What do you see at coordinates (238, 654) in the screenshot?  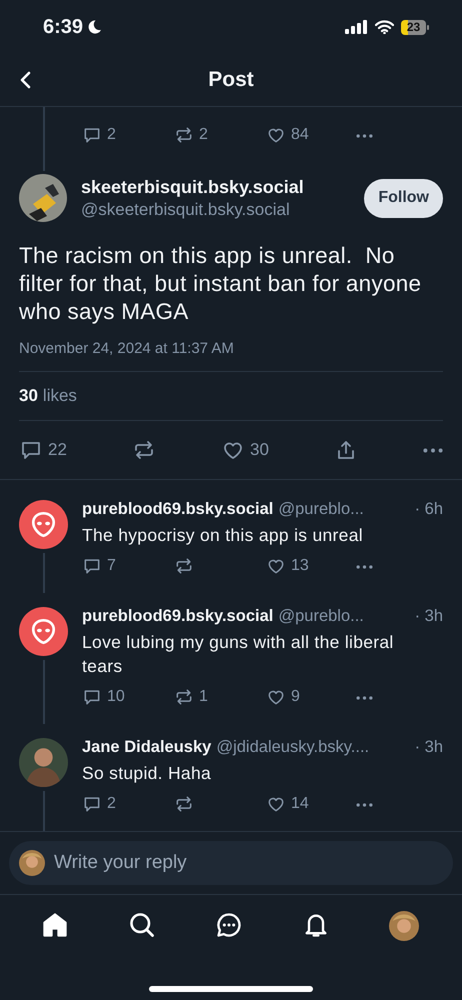 I see `reply-text: Love lubing my guns with all the liberal tears` at bounding box center [238, 654].